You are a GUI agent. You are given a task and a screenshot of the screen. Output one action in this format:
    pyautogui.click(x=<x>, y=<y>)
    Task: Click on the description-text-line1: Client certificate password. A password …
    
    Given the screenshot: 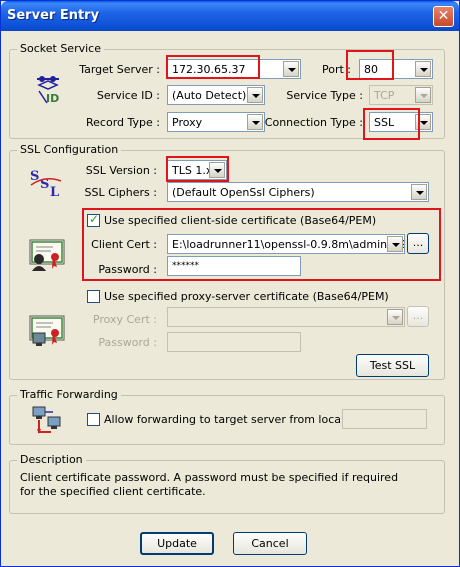 What is the action you would take?
    pyautogui.click(x=209, y=477)
    